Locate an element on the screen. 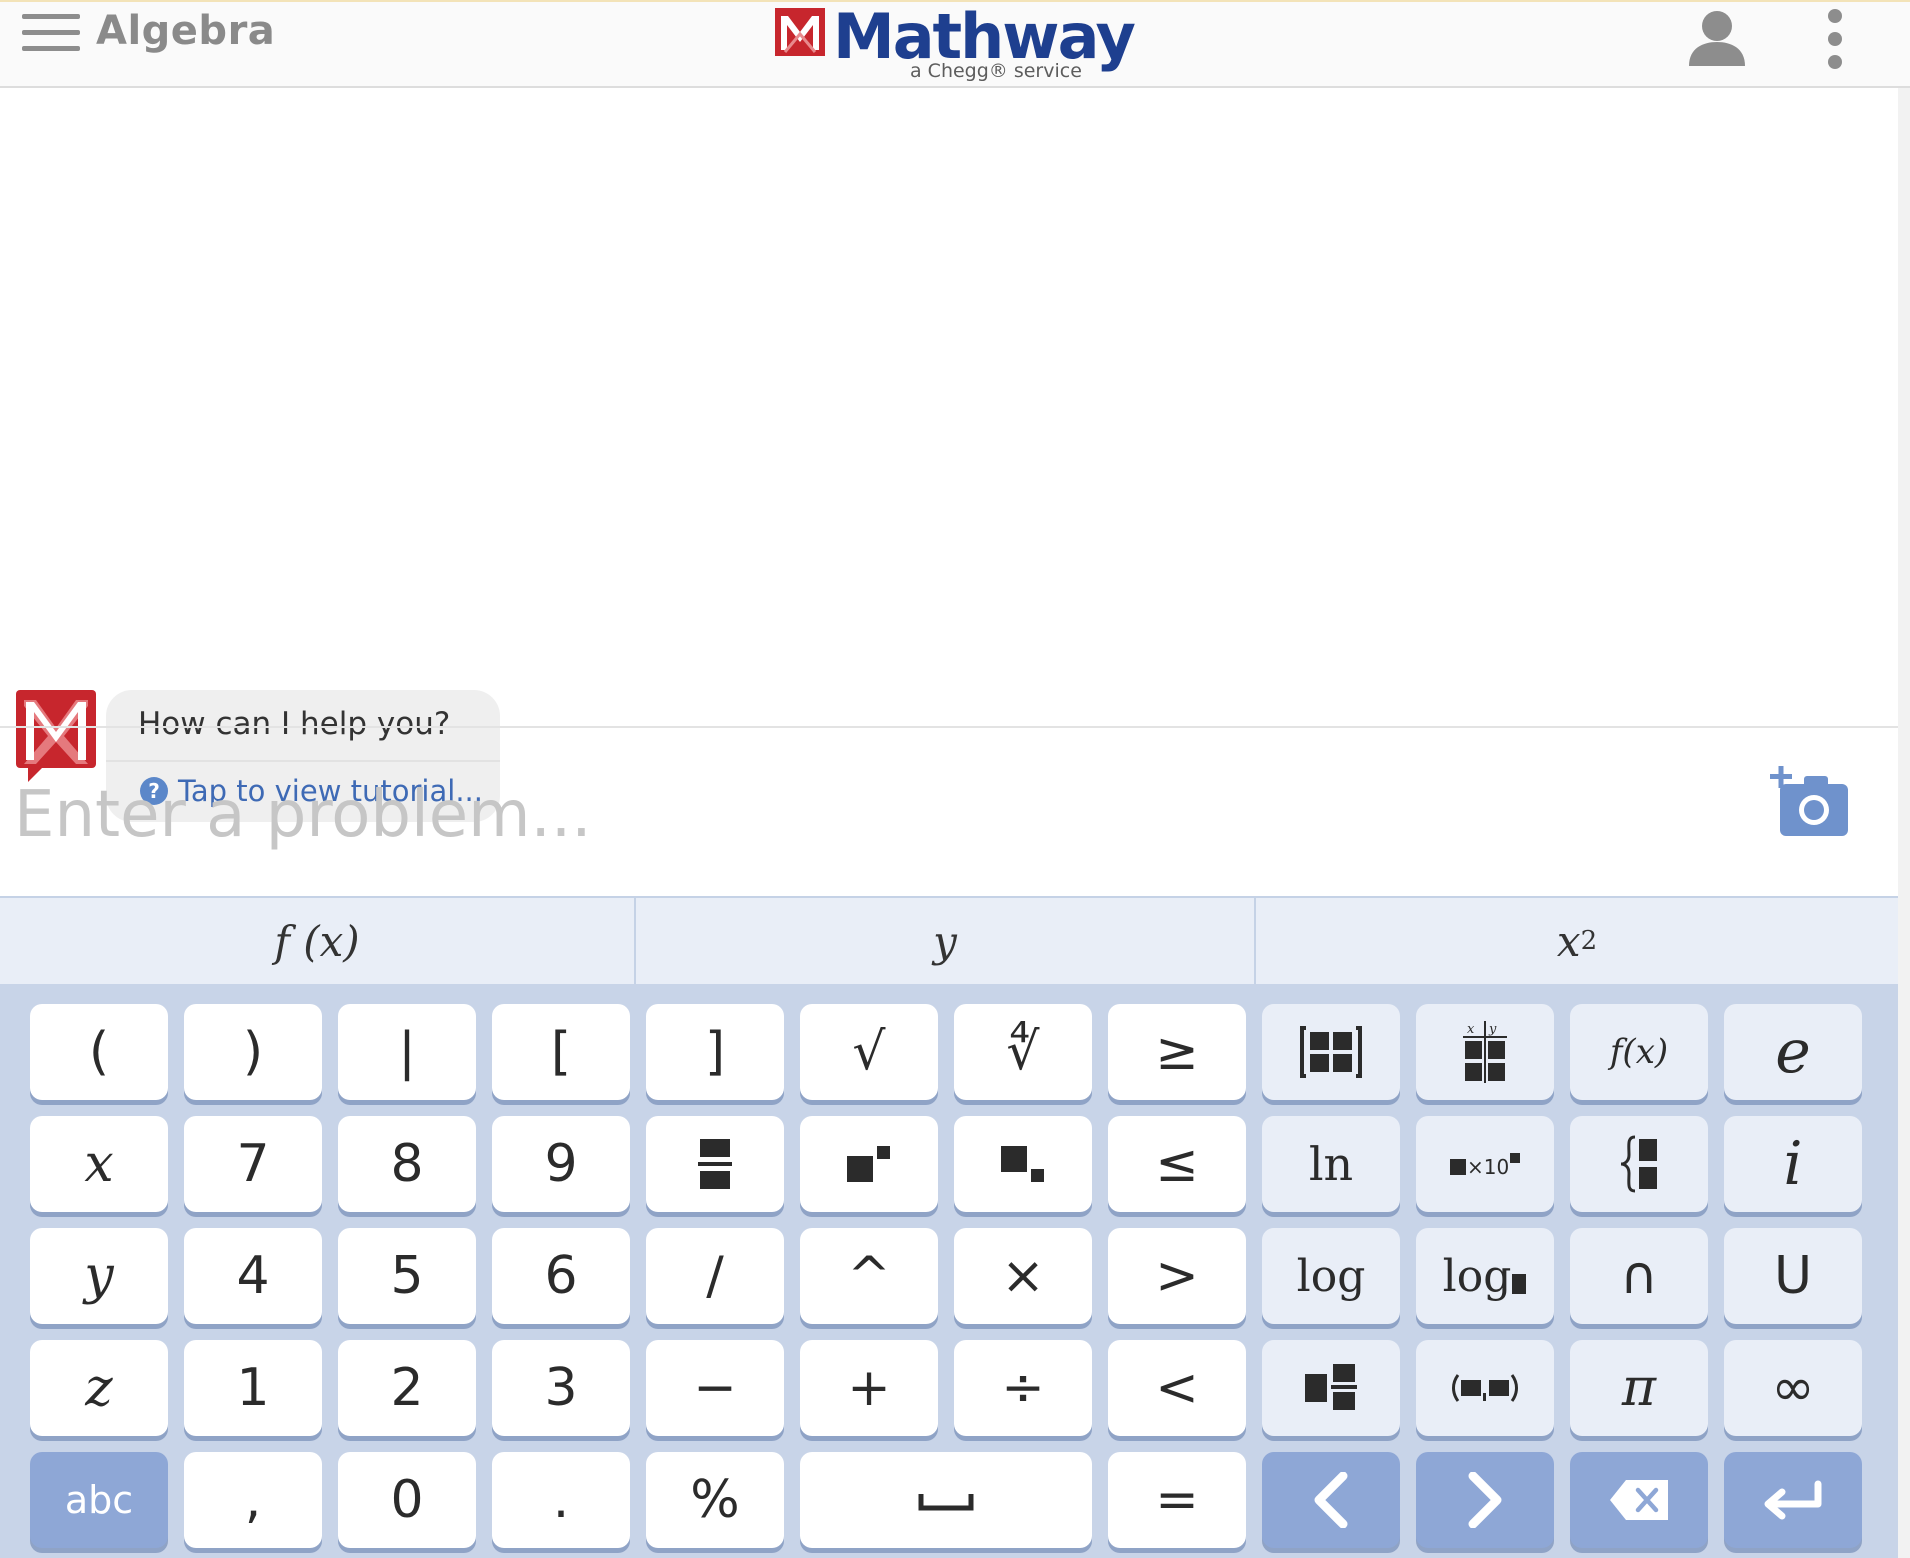  chat-divider is located at coordinates (949, 727).